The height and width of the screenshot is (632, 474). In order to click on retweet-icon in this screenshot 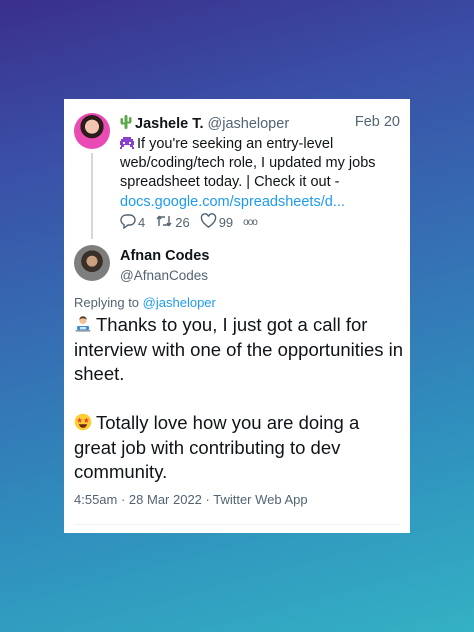, I will do `click(165, 222)`.